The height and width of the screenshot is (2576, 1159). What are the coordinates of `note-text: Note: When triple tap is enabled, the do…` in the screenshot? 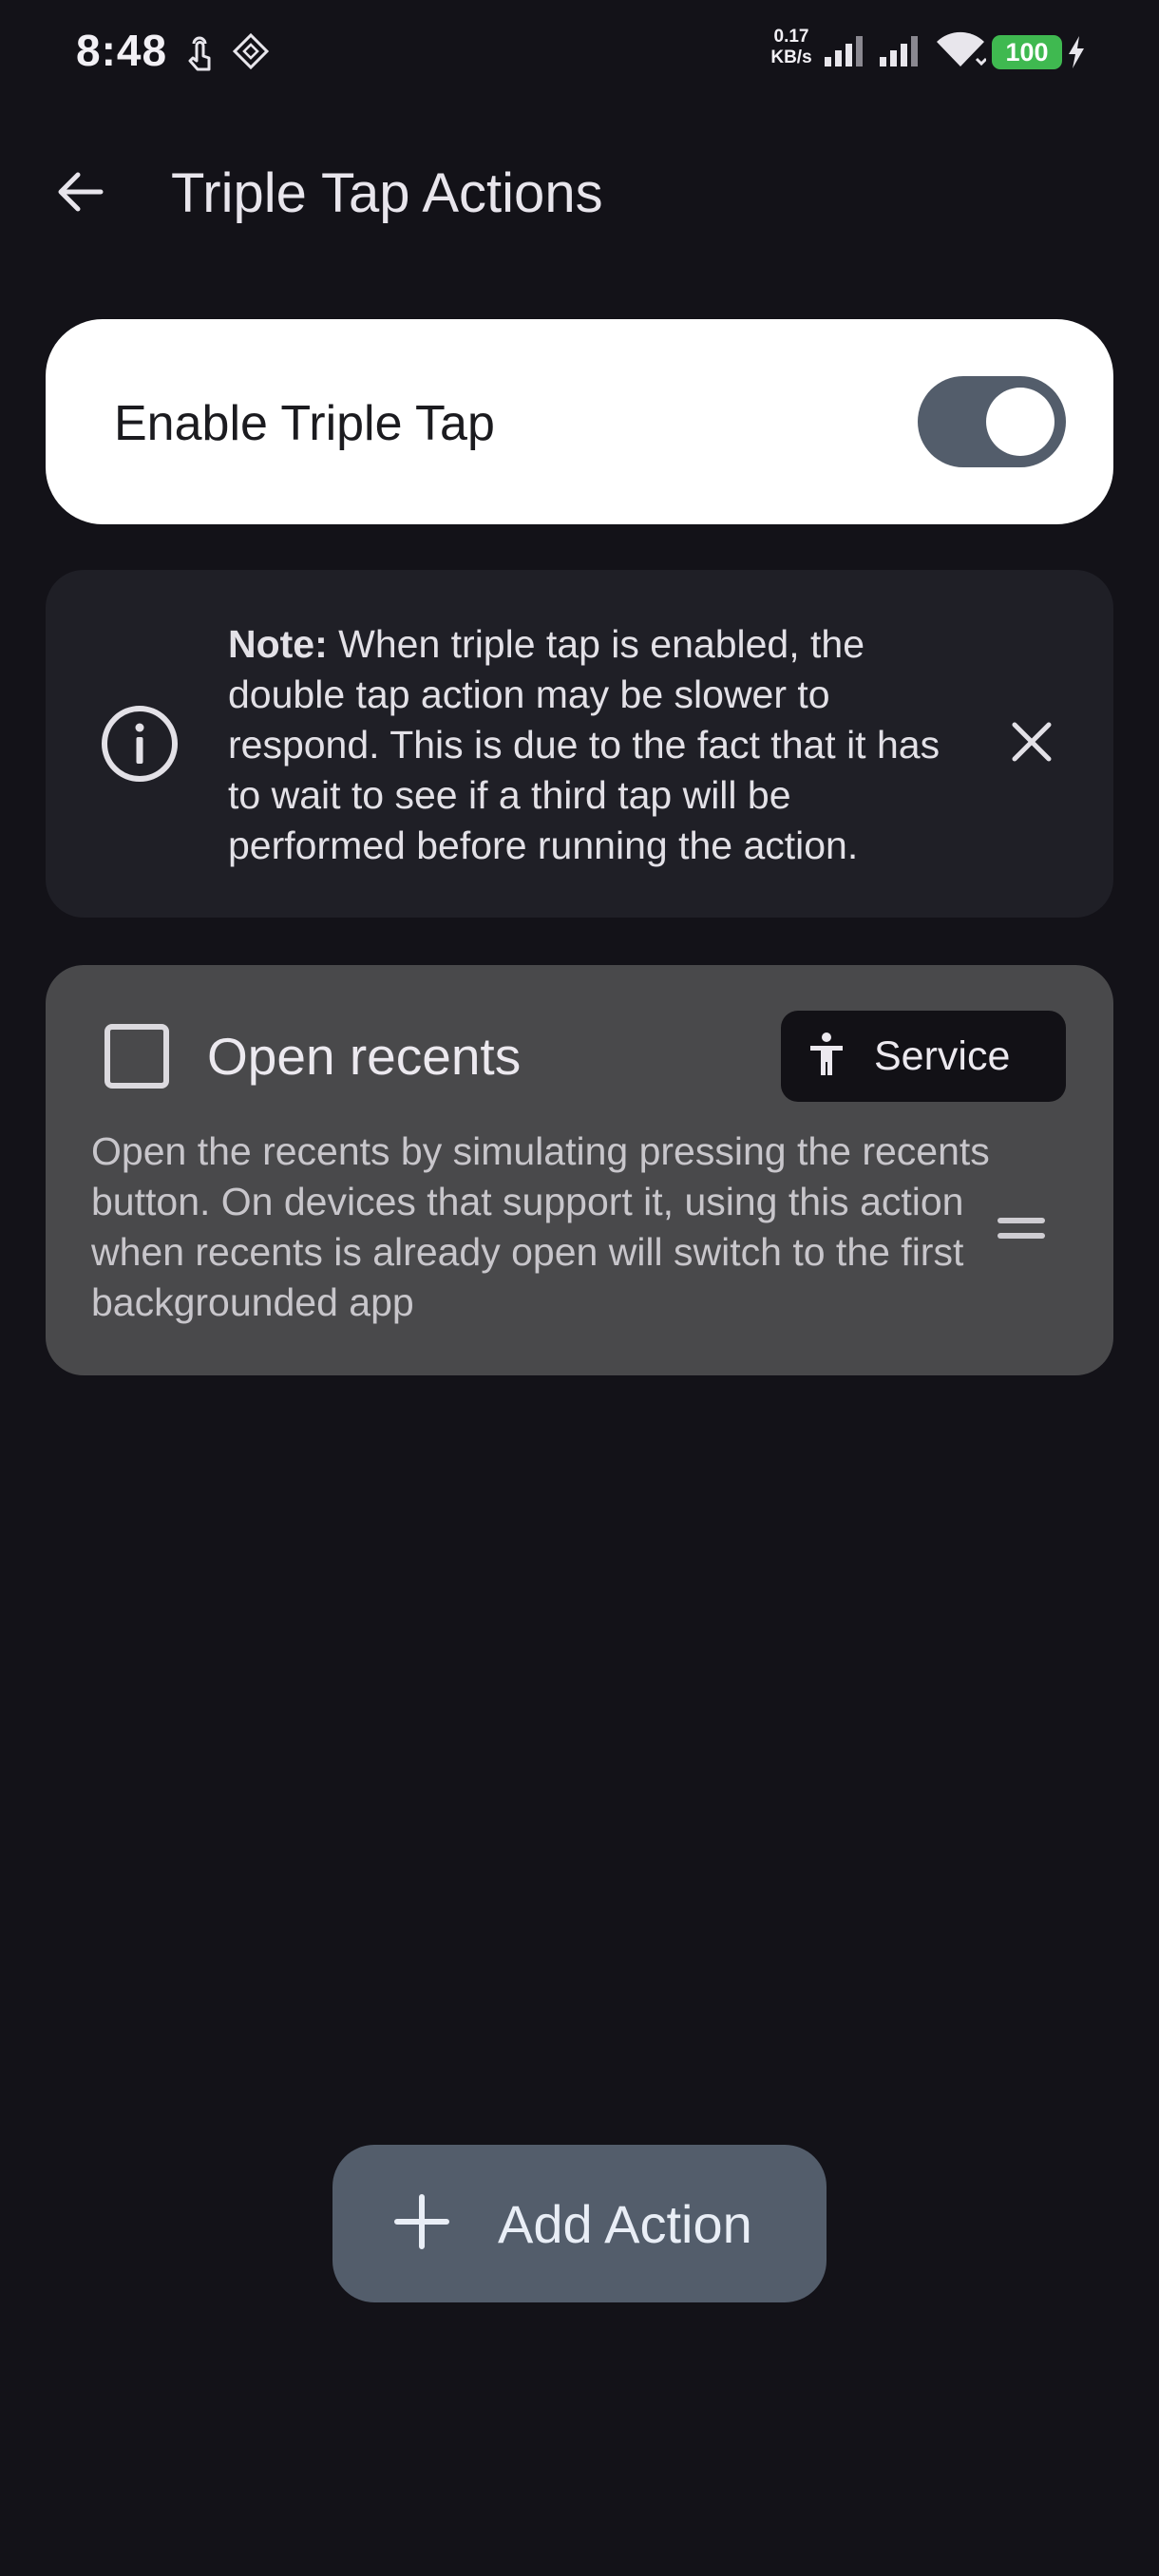 It's located at (598, 745).